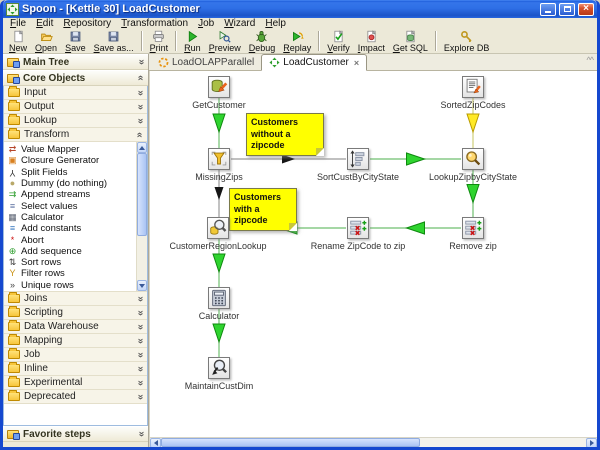 Image resolution: width=600 pixels, height=450 pixels. I want to click on step-sortcustbycitystate: SortCustByCityState, so click(358, 165).